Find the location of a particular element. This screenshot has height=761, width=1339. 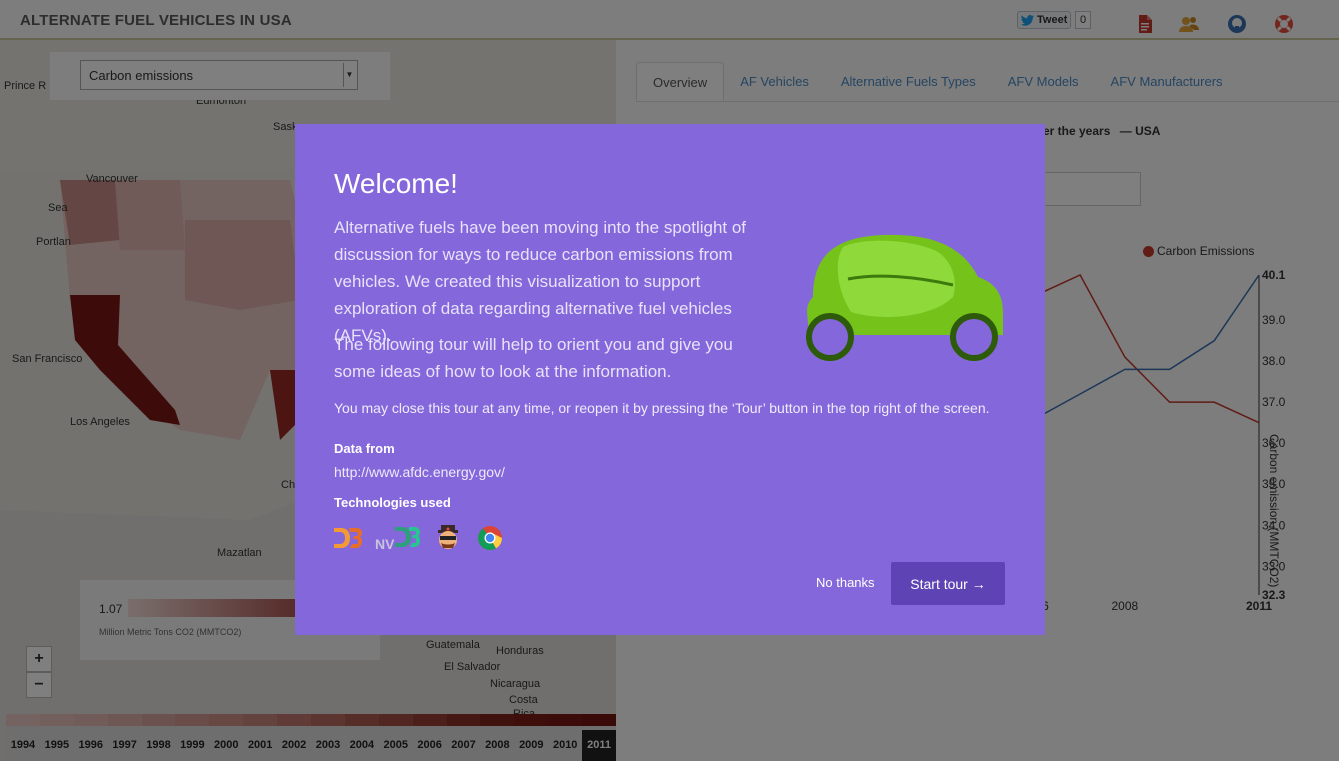

car-illustration-icon is located at coordinates (904, 297).